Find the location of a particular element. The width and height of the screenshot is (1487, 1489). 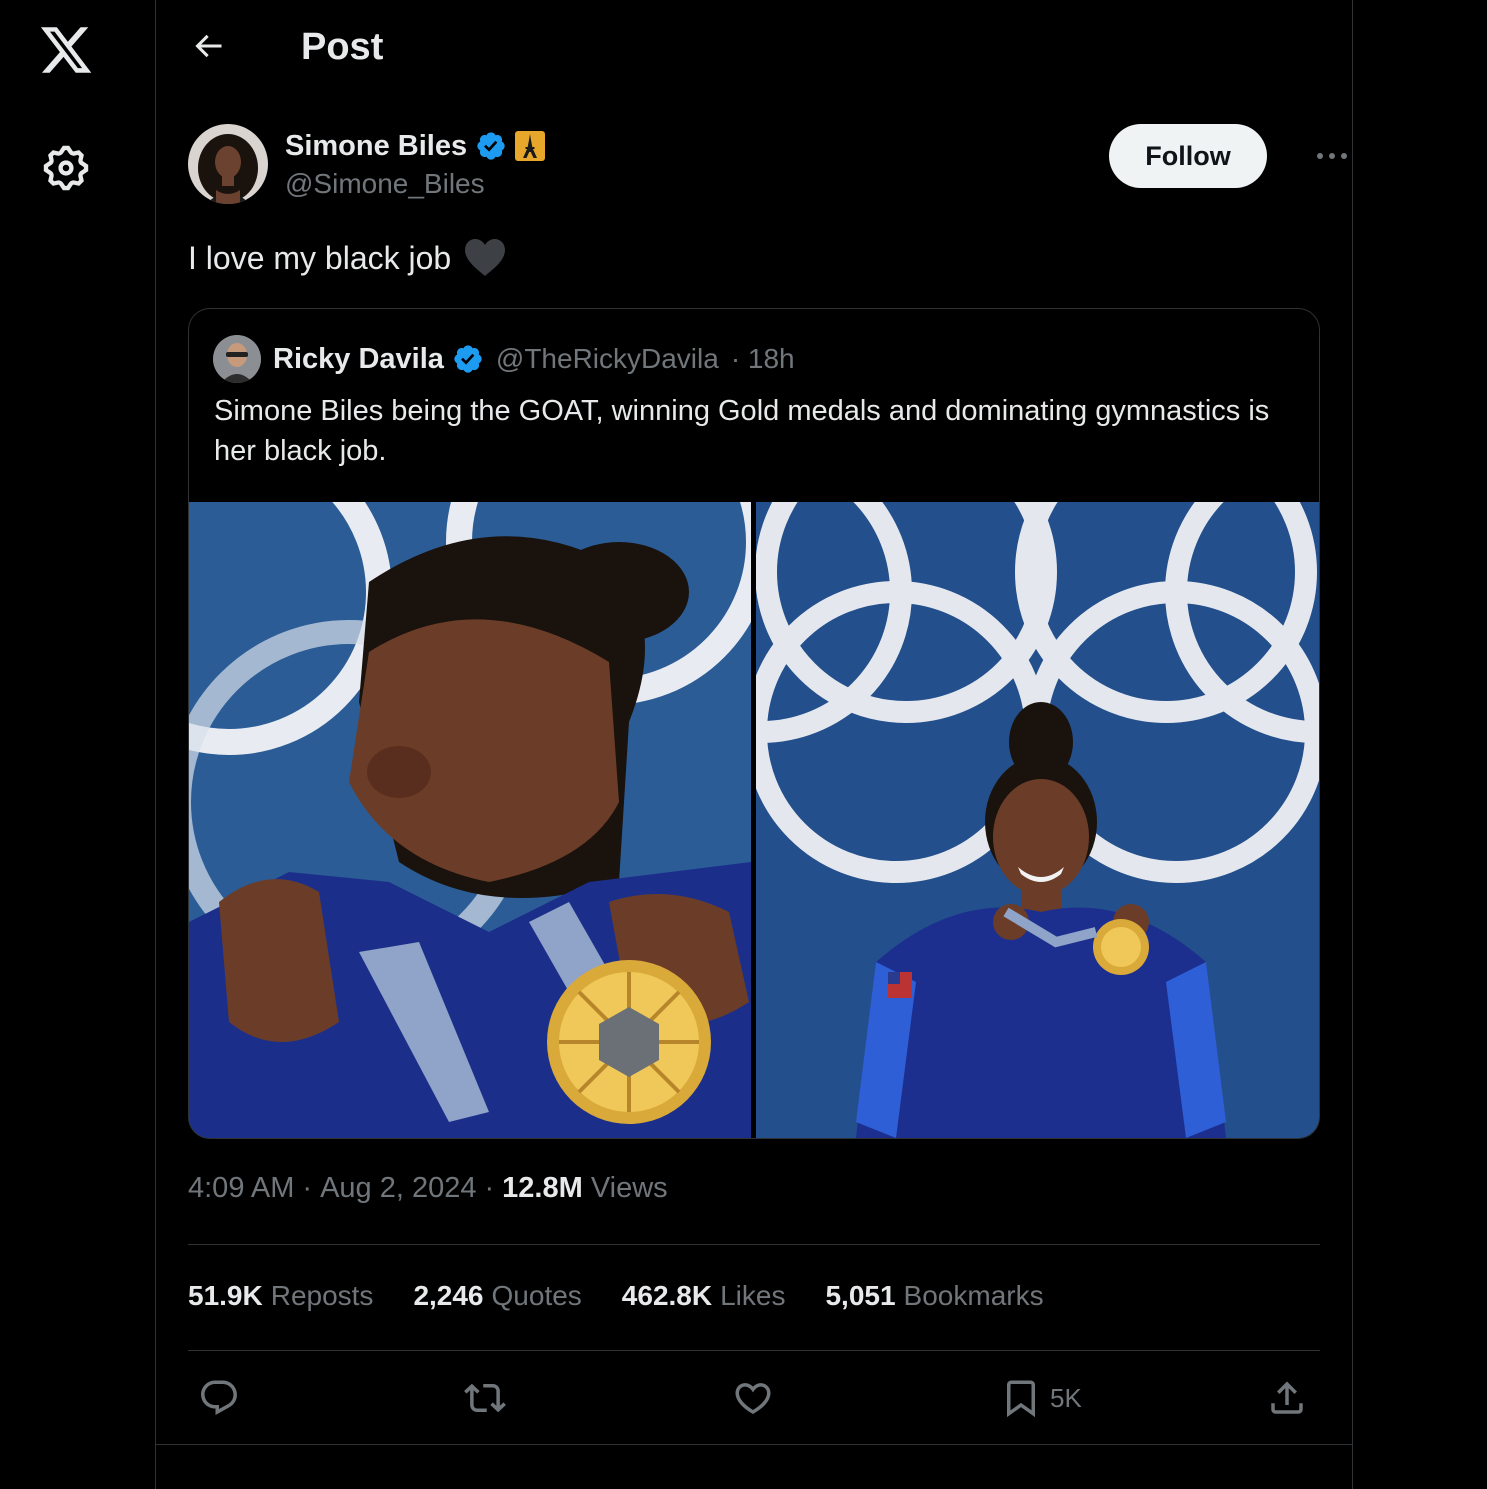

post-author: Simone Biles @Simone_Biles Follow is located at coordinates (767, 166).